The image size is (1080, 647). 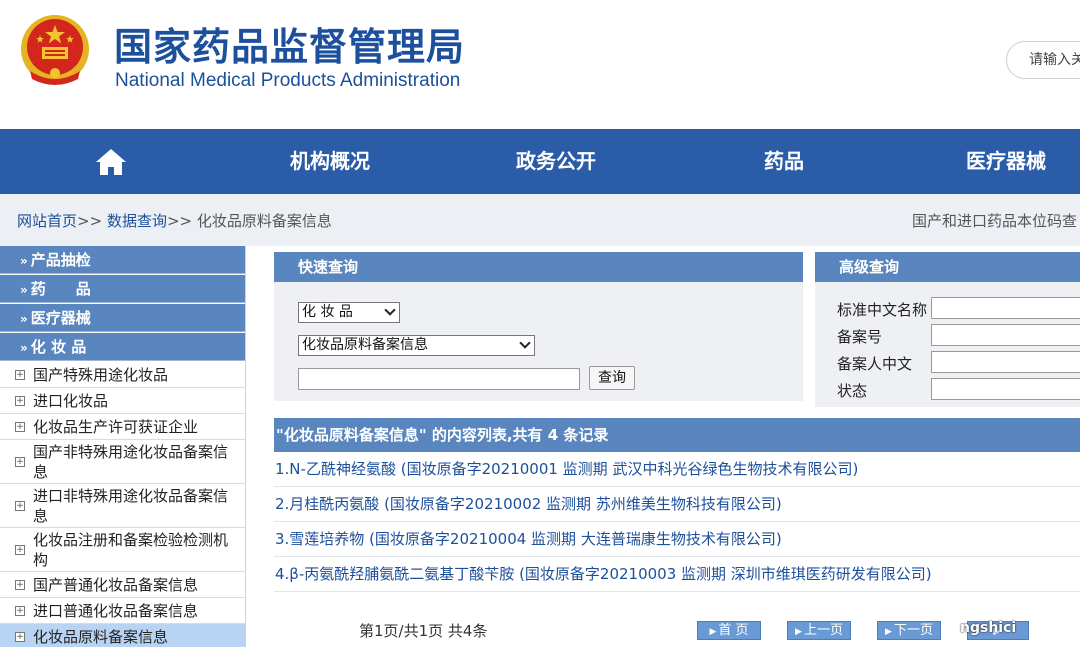 I want to click on category-select: 化 妆 品, so click(x=349, y=312).